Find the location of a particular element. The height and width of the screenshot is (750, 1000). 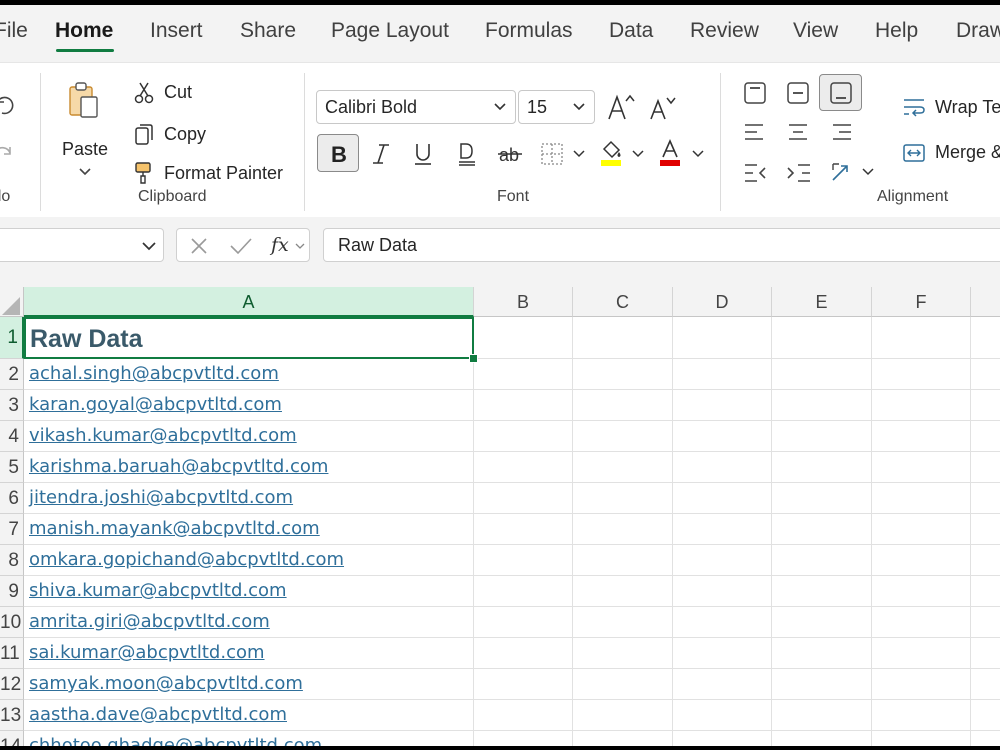

format-painter-button: Format Painter is located at coordinates (223, 173).